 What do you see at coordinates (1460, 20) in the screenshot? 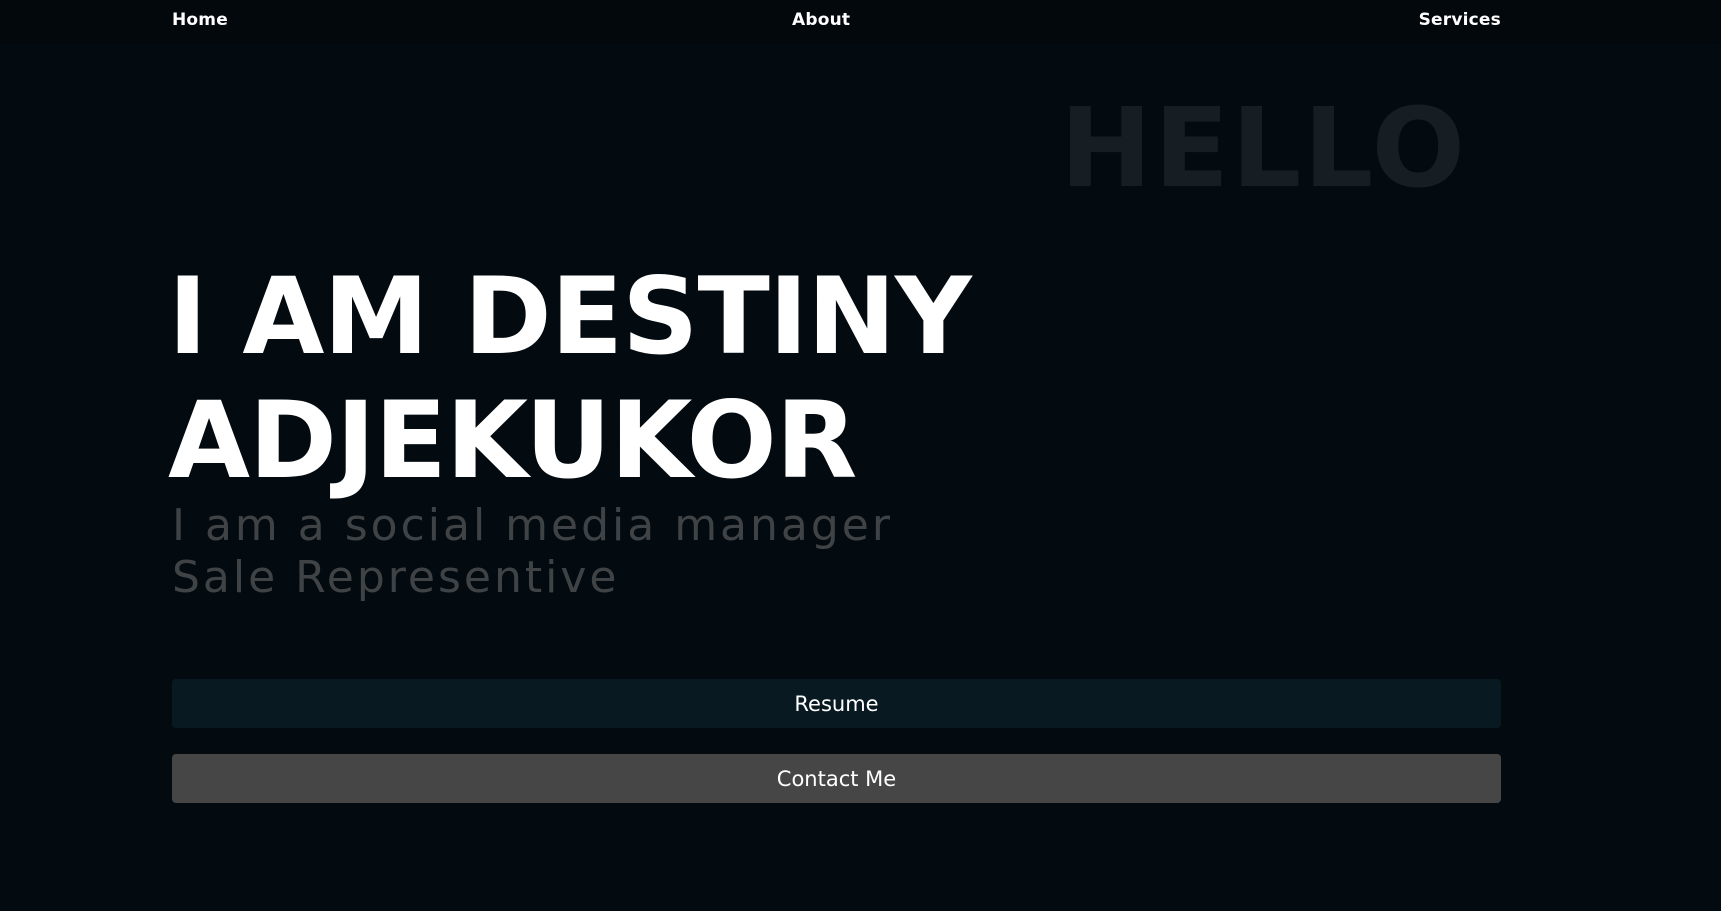
I see `nav-services-link: Services` at bounding box center [1460, 20].